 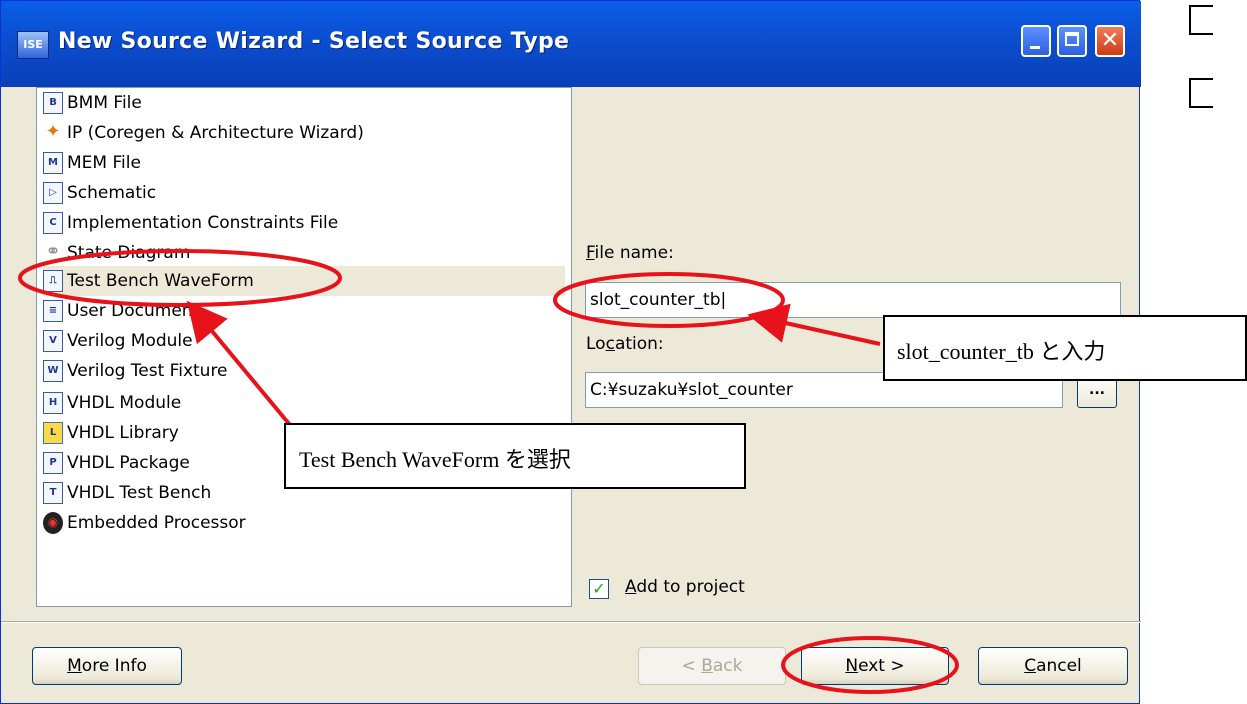 I want to click on list-item: ≡ User Document, so click(x=304, y=311).